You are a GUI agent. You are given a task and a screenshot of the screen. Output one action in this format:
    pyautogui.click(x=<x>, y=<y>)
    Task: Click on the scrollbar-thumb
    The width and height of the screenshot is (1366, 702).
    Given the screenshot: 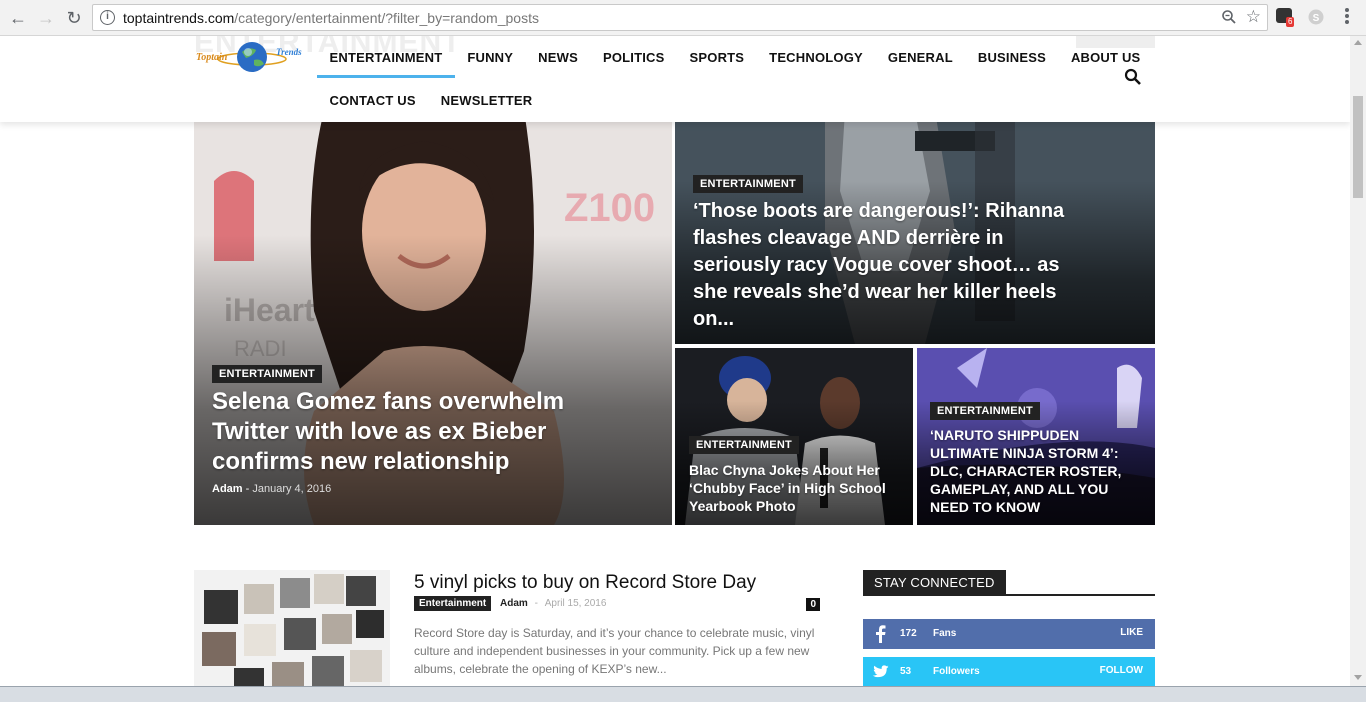 What is the action you would take?
    pyautogui.click(x=1358, y=147)
    